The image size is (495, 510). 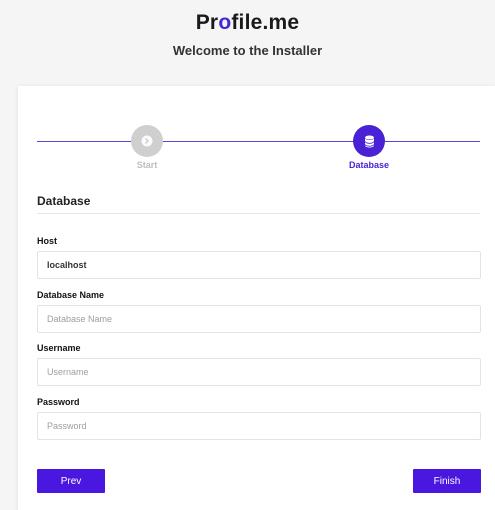 What do you see at coordinates (247, 50) in the screenshot?
I see `installer-subtitle: Welcome to the Installer` at bounding box center [247, 50].